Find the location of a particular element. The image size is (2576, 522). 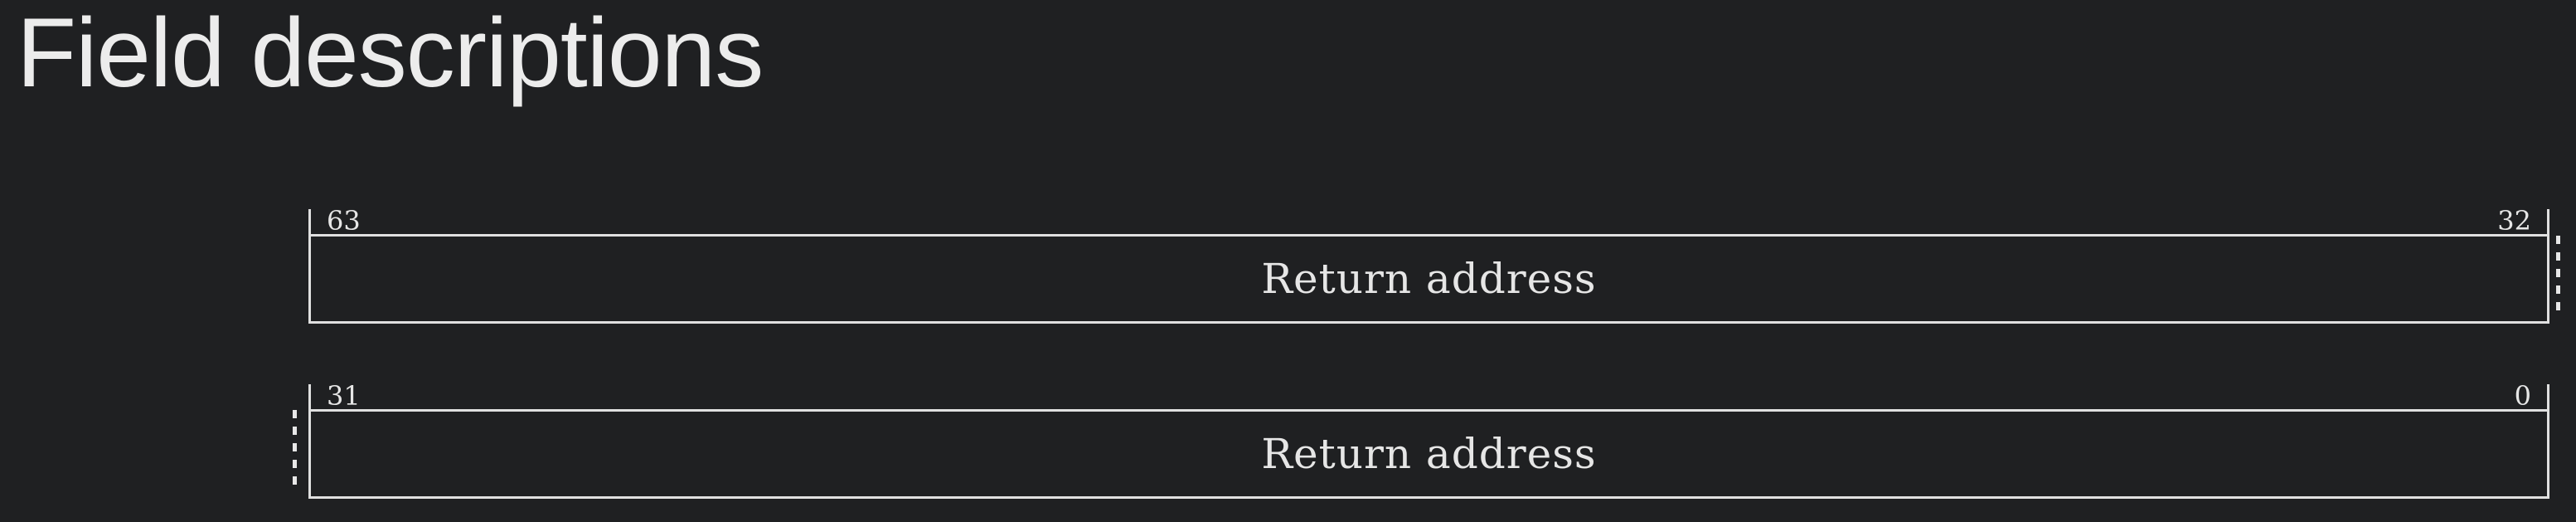

bit-number-msb: 31 is located at coordinates (344, 396).